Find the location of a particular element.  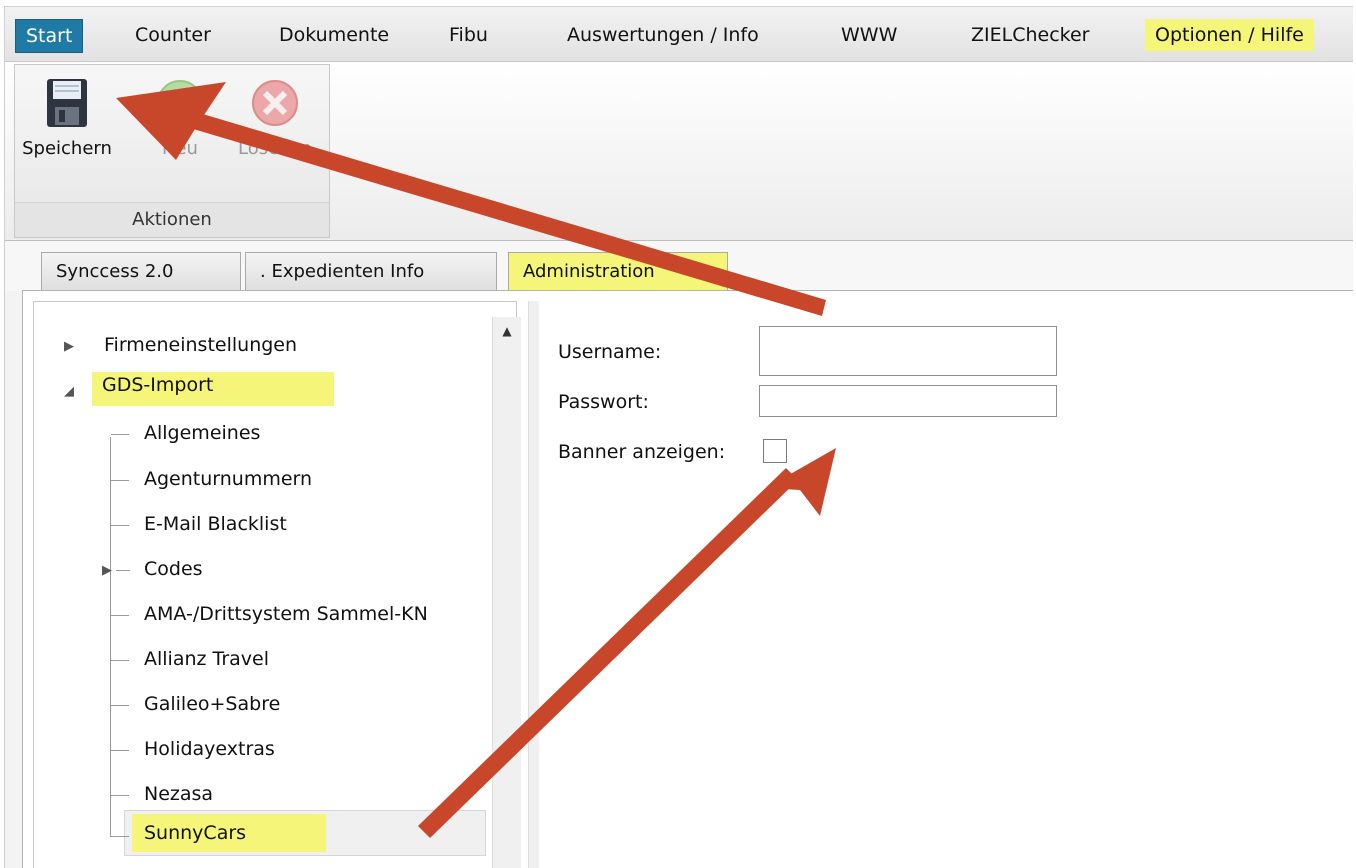

tree-item-nezasa: Nezasa is located at coordinates (178, 794).